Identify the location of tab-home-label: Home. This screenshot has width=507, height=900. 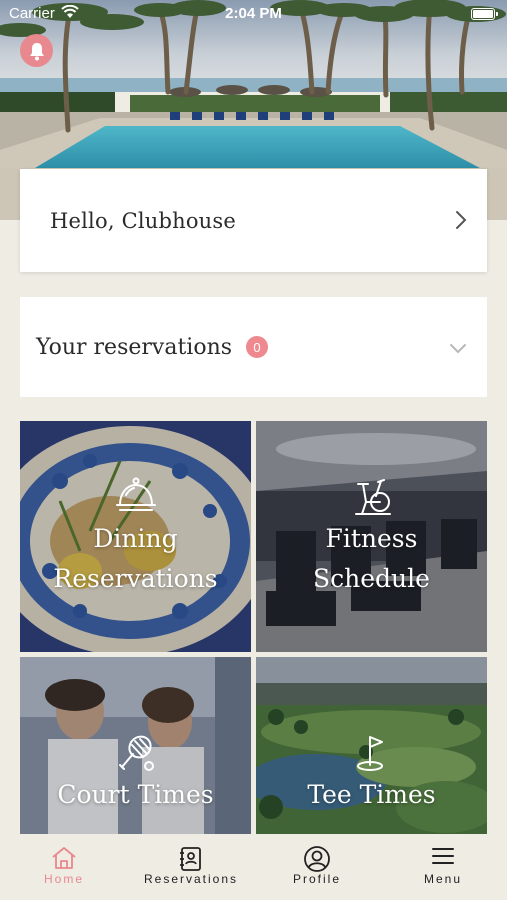
(63, 879).